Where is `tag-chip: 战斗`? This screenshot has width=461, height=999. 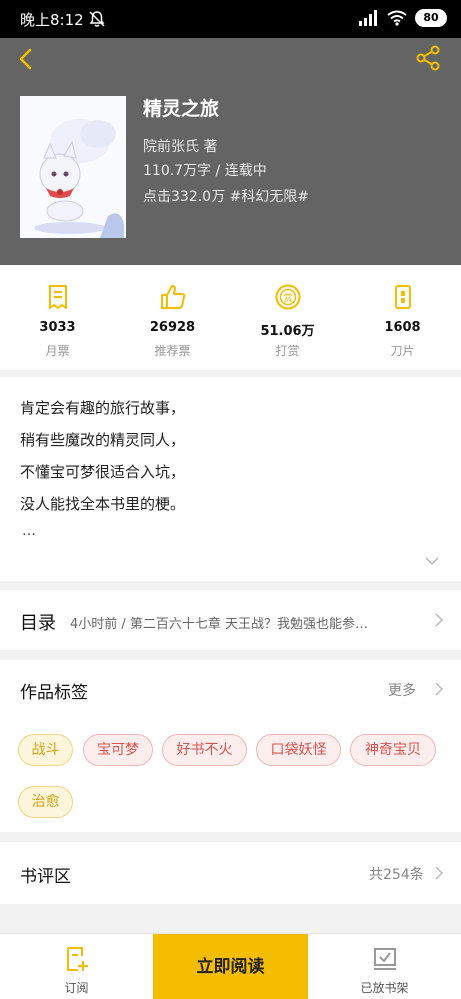 tag-chip: 战斗 is located at coordinates (45, 750).